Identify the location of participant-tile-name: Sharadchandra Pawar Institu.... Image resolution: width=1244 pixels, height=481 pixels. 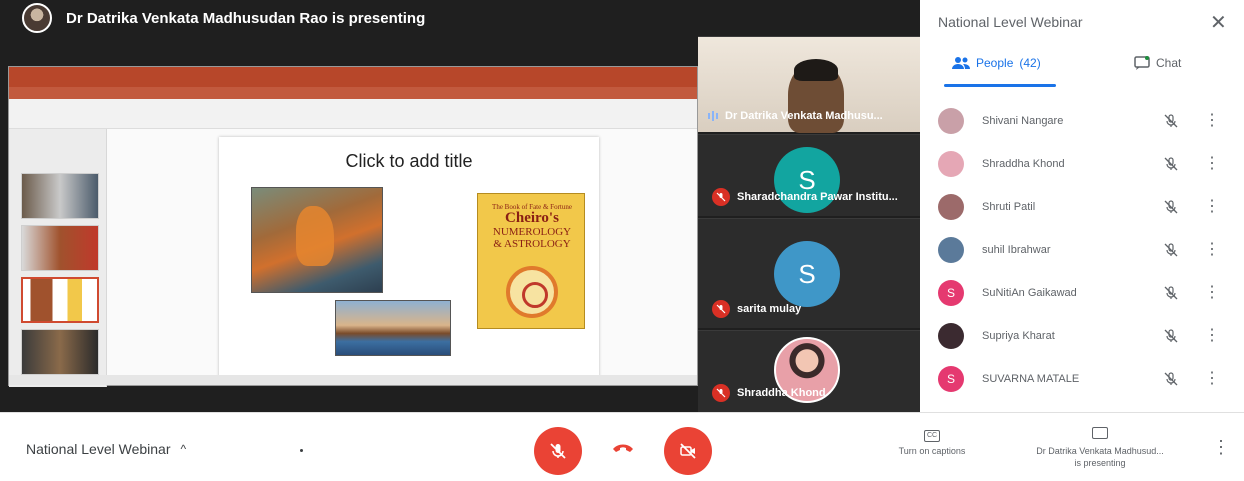
(805, 197).